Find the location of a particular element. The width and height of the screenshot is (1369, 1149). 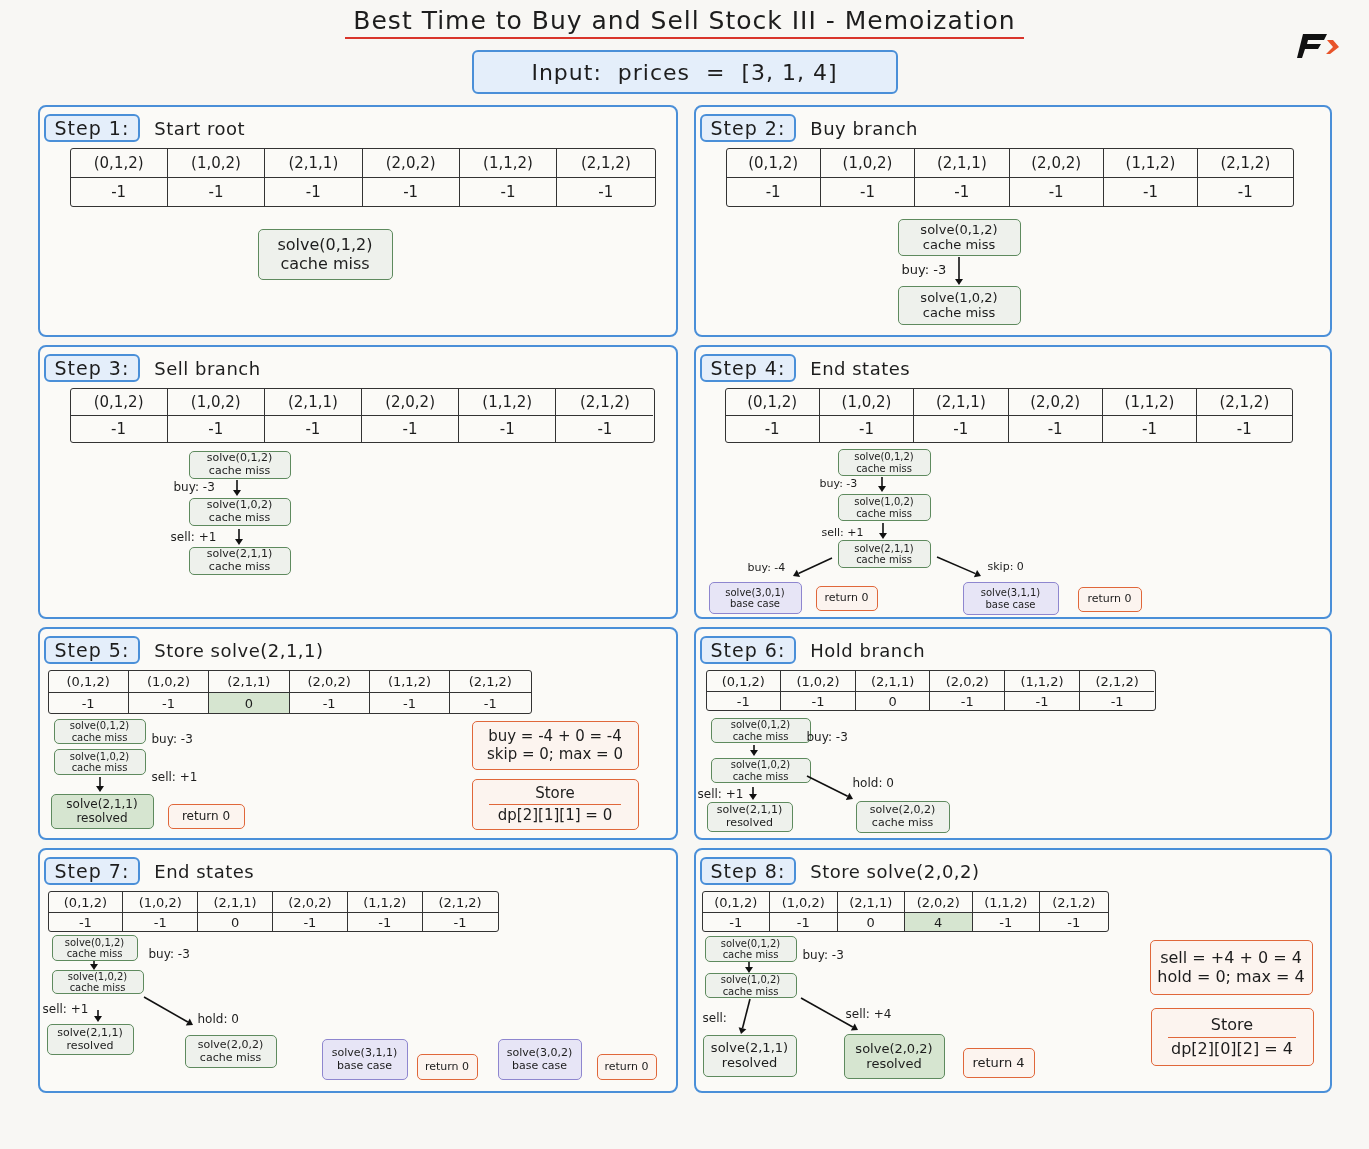

input-box: Input: prices = [3, 1, 4] is located at coordinates (684, 72).